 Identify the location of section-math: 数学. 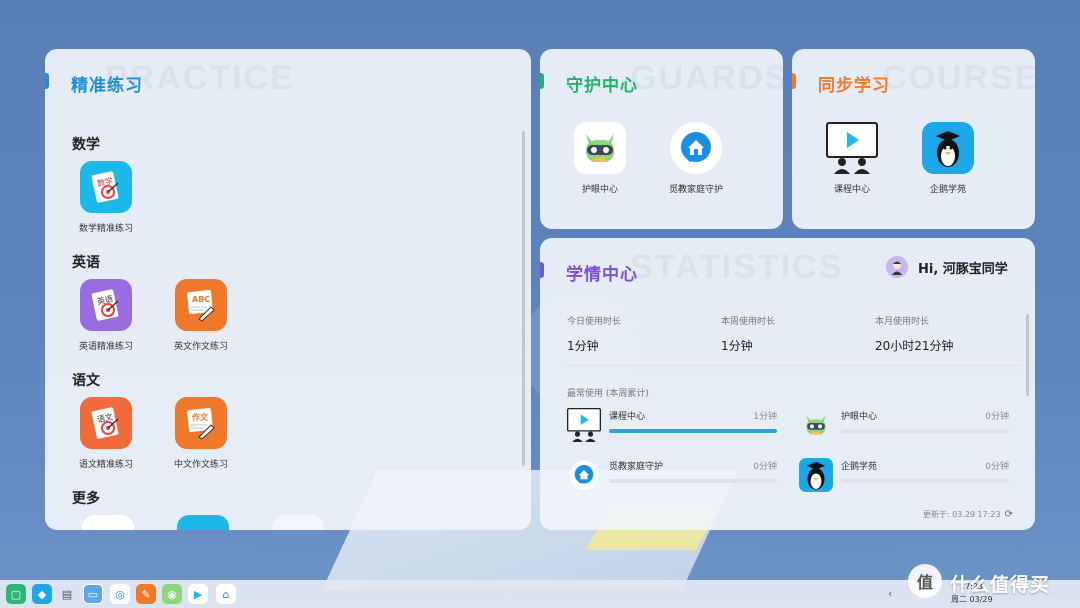
(86, 145).